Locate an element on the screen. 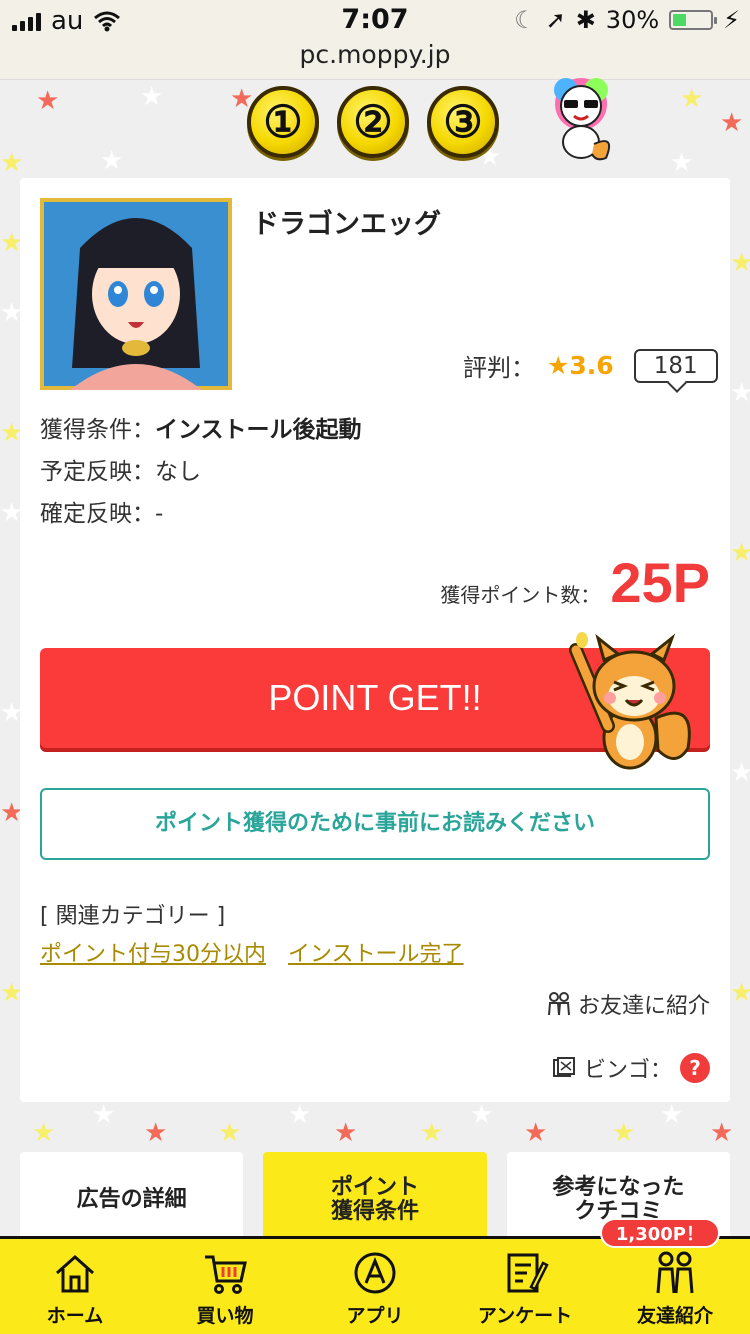  share-friend-link: お友達に紹介 is located at coordinates (628, 1004).